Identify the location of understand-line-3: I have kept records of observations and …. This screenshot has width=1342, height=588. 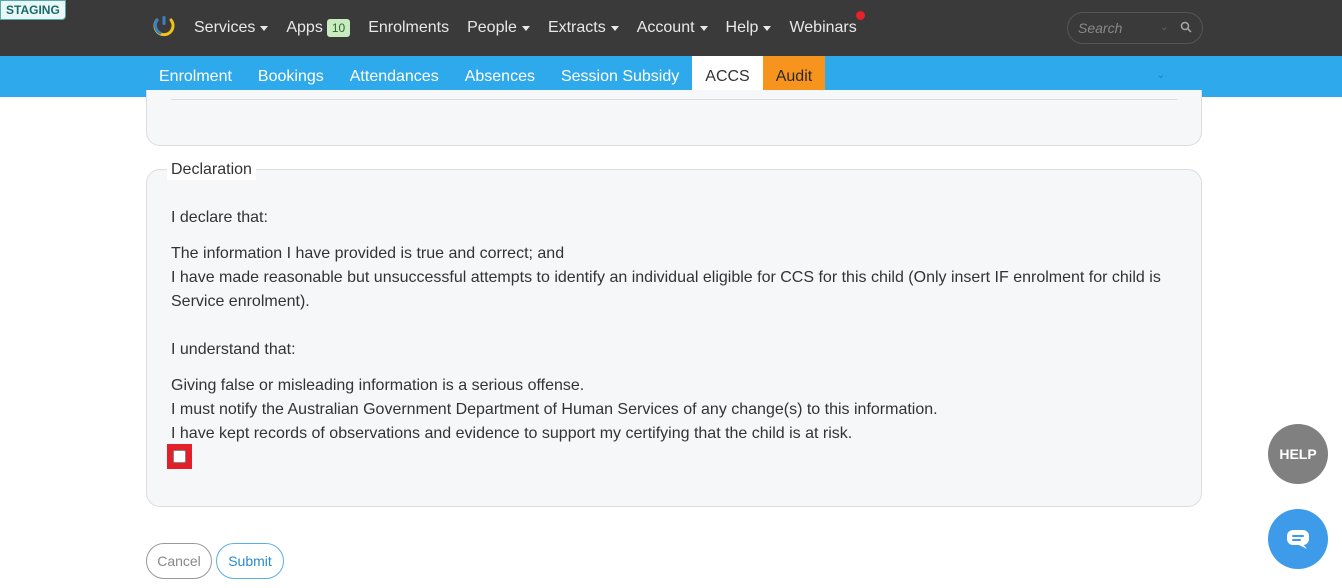
(512, 433).